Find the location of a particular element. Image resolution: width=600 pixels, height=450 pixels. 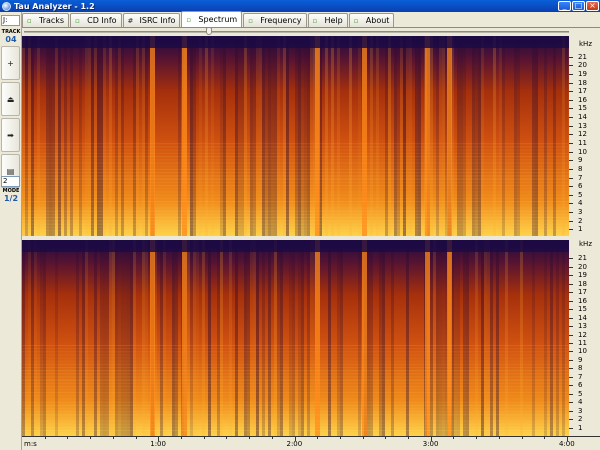

minimize-button: _ is located at coordinates (564, 6).